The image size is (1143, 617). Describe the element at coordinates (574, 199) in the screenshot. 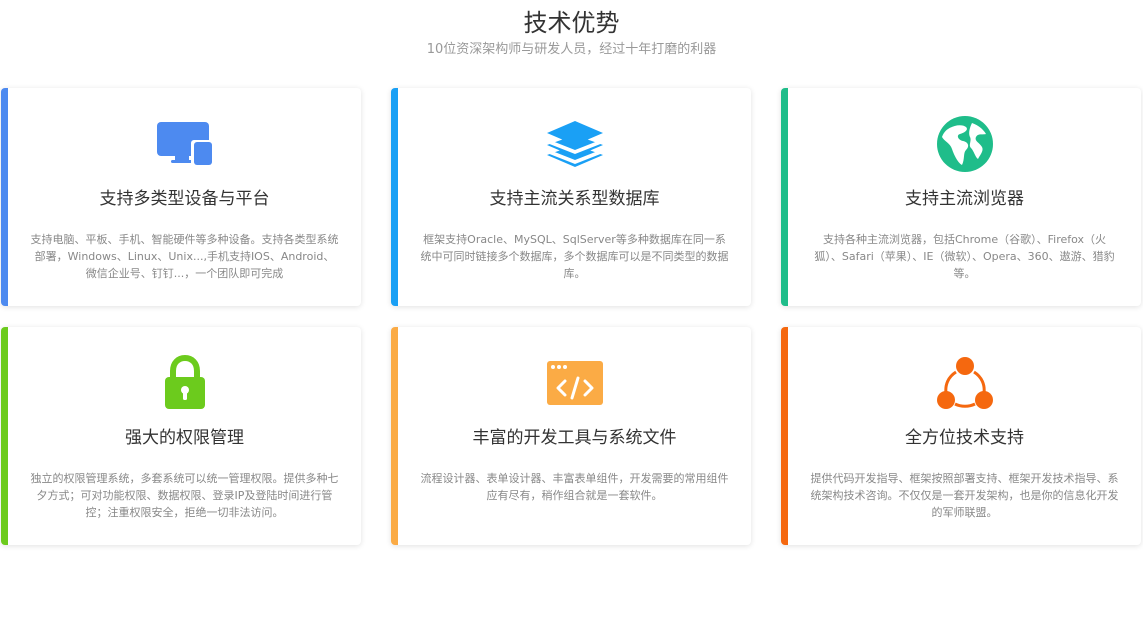

I see `feature-card-title: 支持主流关系型数据库` at that location.